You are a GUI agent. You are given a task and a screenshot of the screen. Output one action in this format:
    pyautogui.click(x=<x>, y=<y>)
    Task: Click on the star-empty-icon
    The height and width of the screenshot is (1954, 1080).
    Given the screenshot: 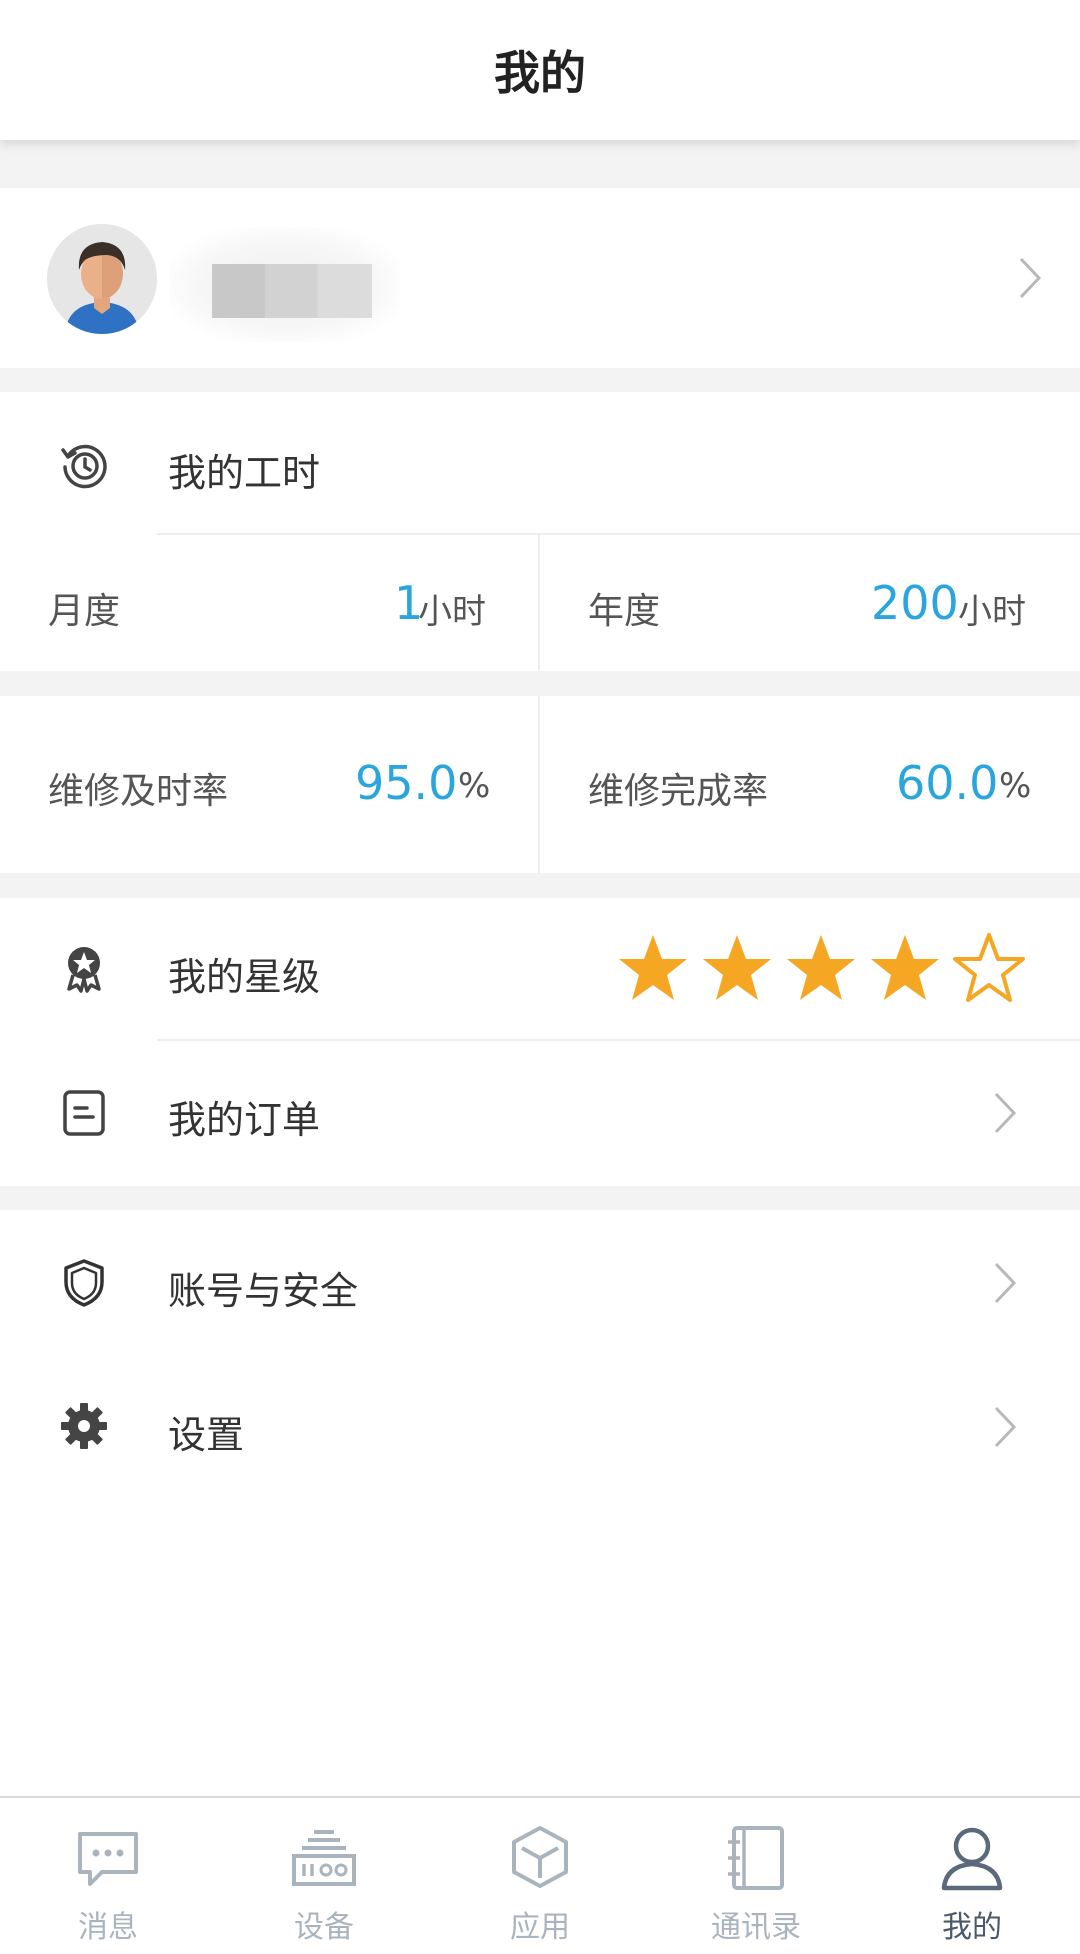 What is the action you would take?
    pyautogui.click(x=989, y=967)
    